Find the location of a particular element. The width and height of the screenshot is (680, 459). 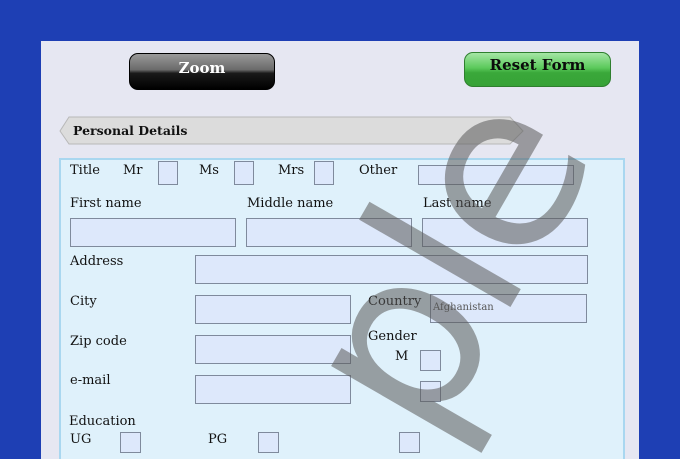

middle-name-label: Middle name is located at coordinates (290, 203).